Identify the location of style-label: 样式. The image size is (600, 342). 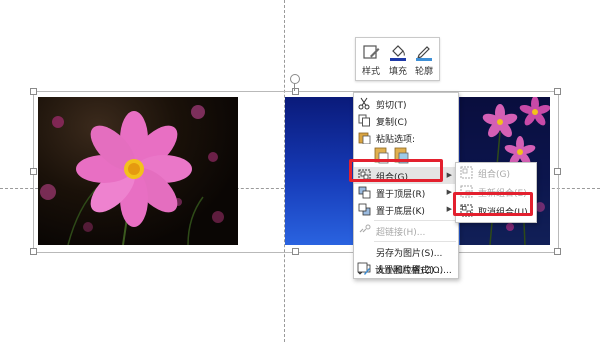
(370, 72).